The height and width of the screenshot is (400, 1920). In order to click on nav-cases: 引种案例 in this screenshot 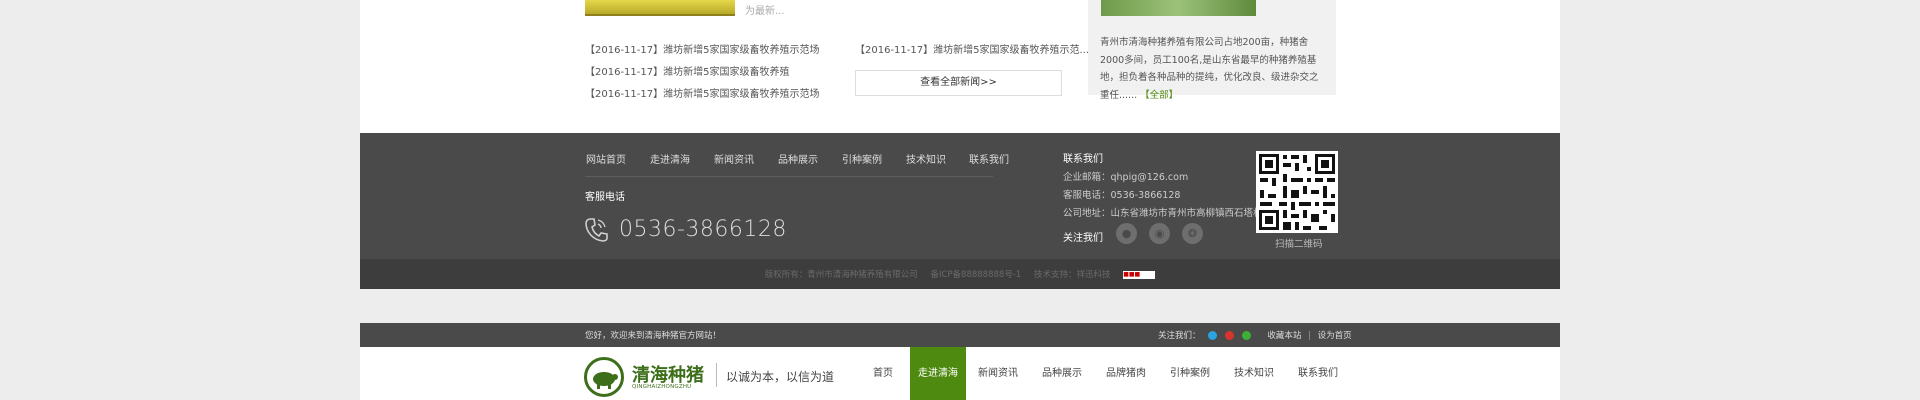, I will do `click(1190, 373)`.